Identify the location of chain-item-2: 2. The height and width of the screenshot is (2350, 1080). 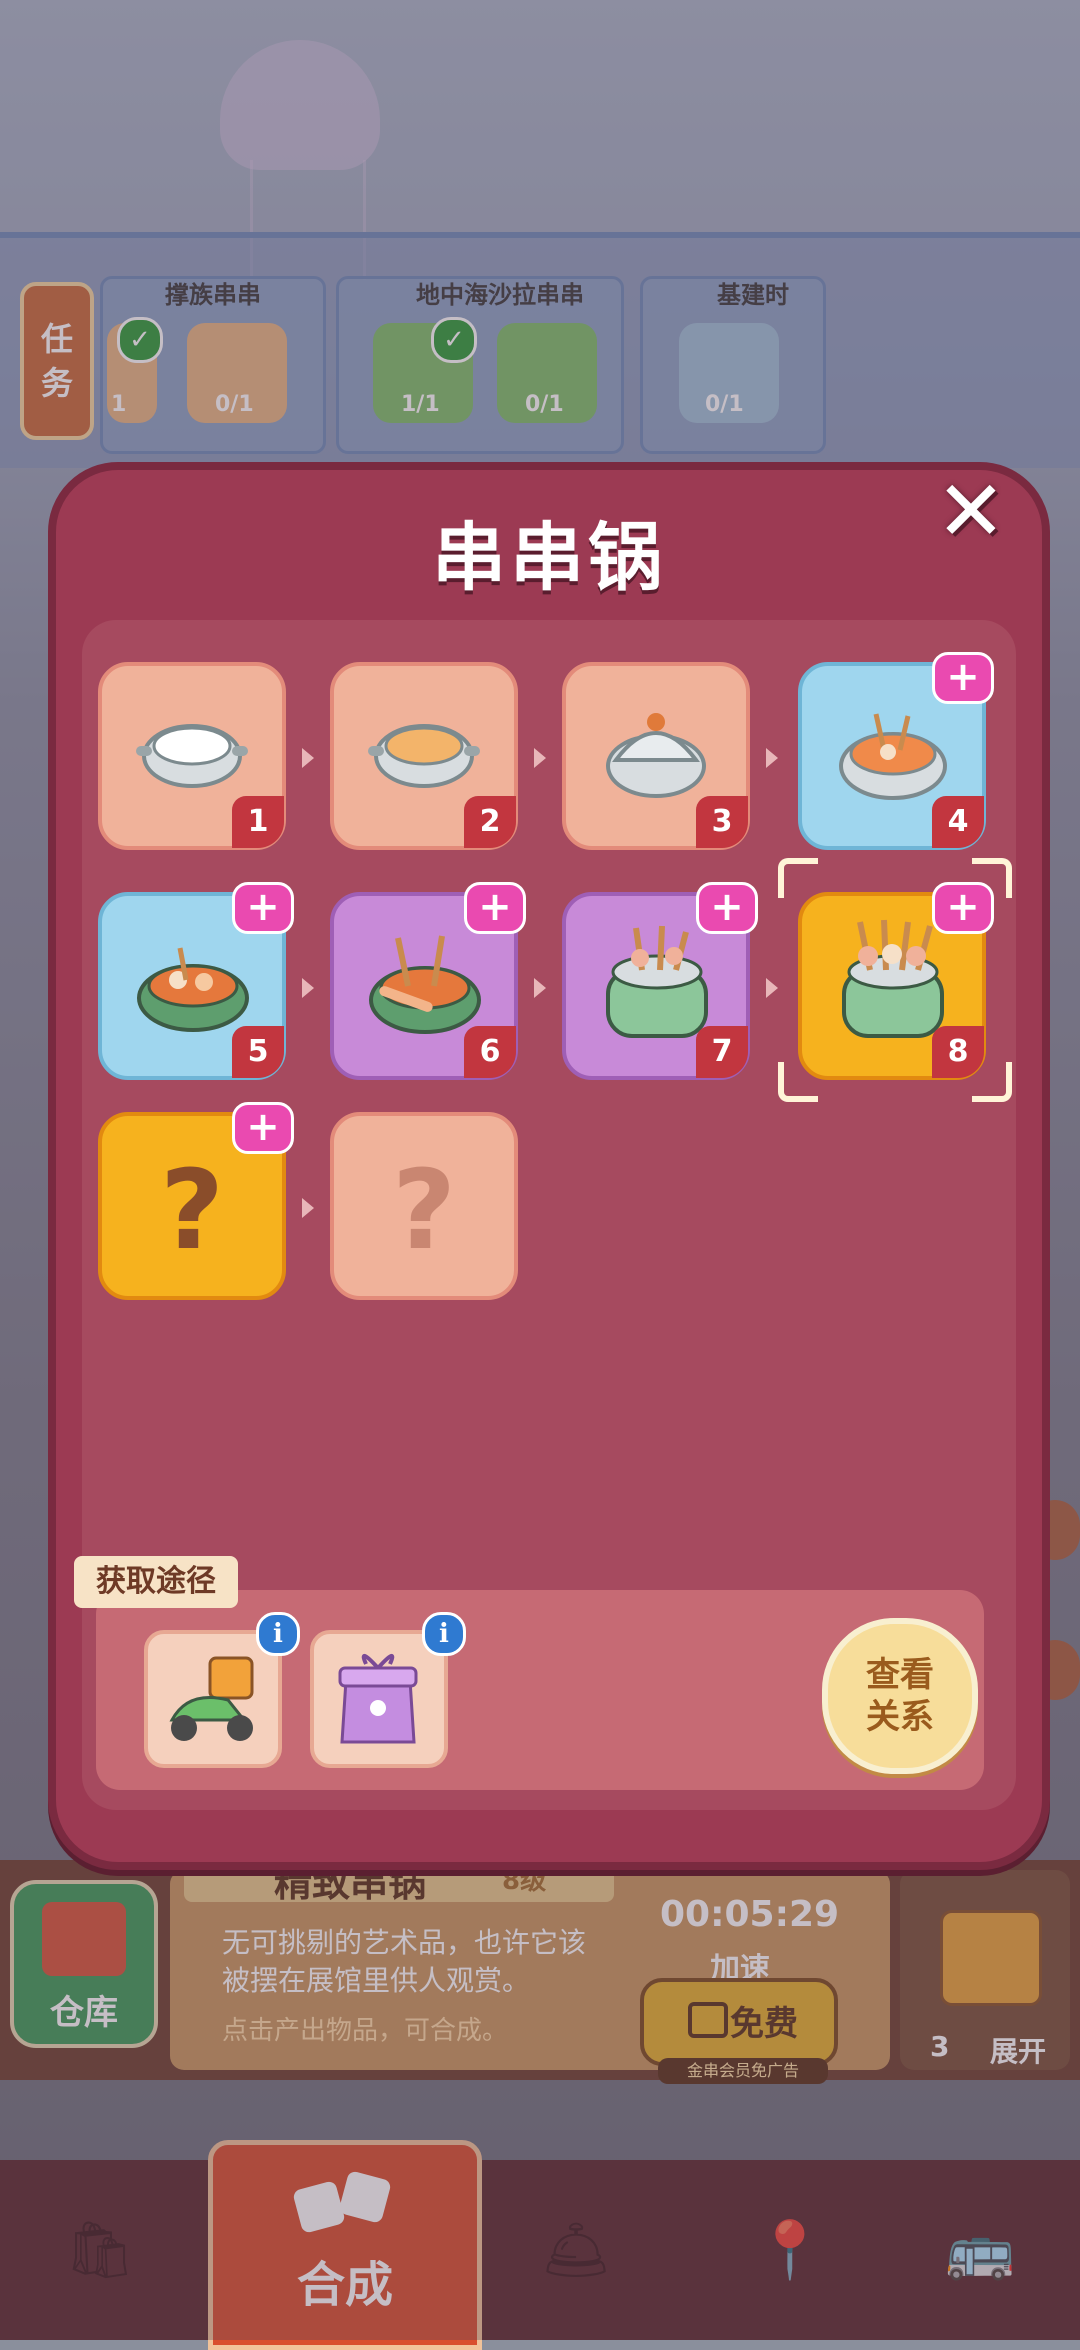
(424, 756).